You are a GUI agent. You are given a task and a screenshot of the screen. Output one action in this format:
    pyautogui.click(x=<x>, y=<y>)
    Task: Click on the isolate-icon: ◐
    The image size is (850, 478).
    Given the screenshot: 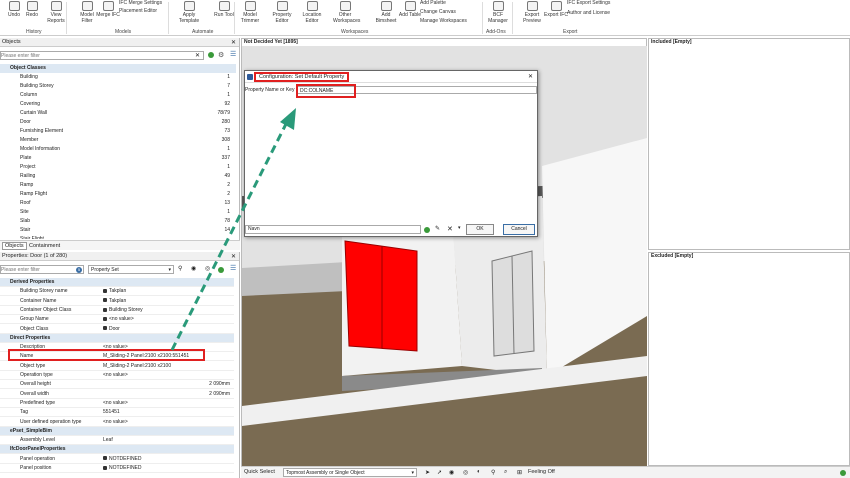 What is the action you would take?
    pyautogui.click(x=479, y=472)
    